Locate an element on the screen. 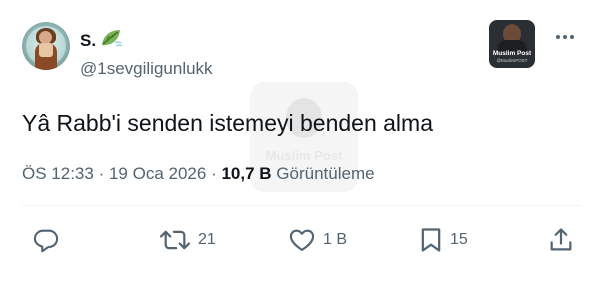 This screenshot has width=603, height=282. reply-icon is located at coordinates (46, 241).